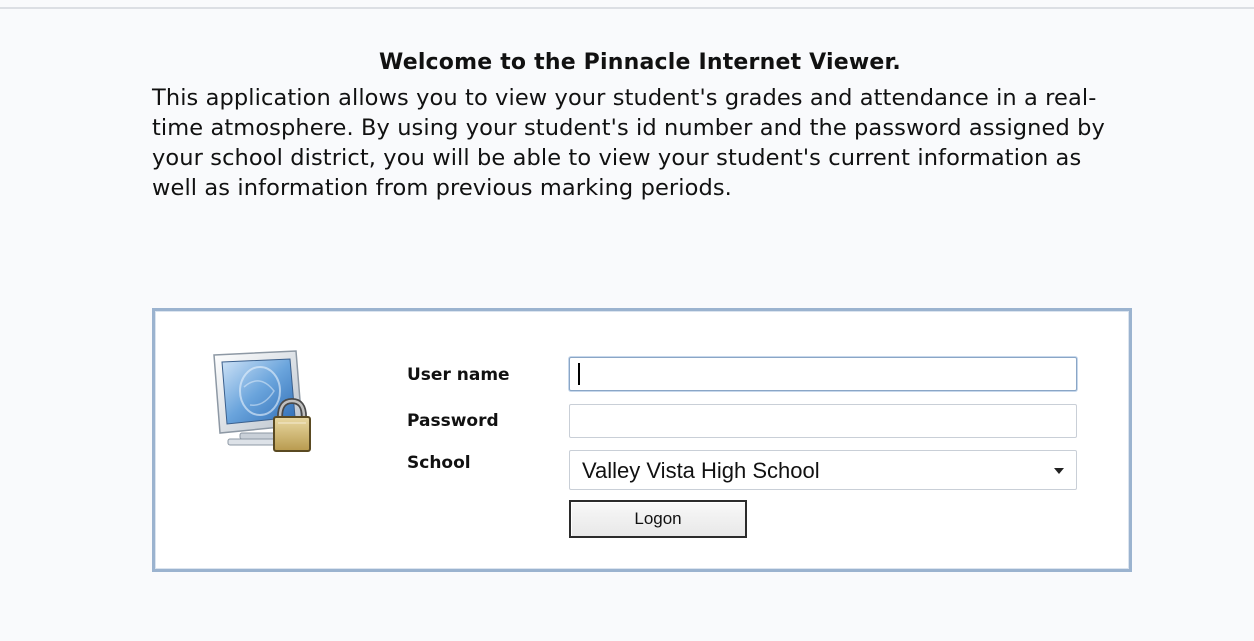  What do you see at coordinates (658, 519) in the screenshot?
I see `logon-button: Logon` at bounding box center [658, 519].